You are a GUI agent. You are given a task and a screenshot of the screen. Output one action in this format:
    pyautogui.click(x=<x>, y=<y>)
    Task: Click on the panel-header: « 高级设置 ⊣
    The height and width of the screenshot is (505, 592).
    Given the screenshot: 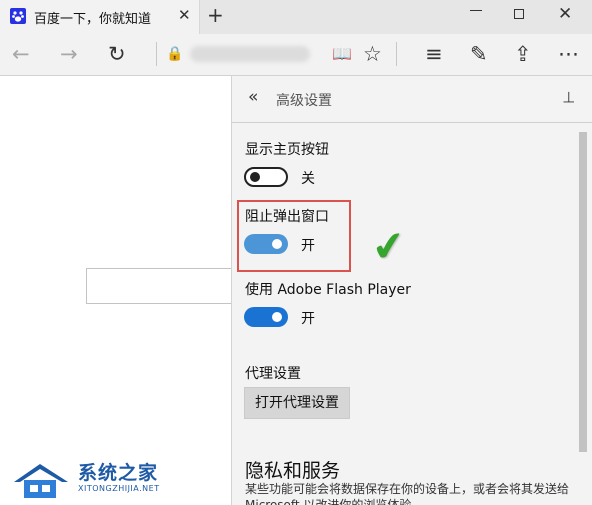 What is the action you would take?
    pyautogui.click(x=412, y=99)
    